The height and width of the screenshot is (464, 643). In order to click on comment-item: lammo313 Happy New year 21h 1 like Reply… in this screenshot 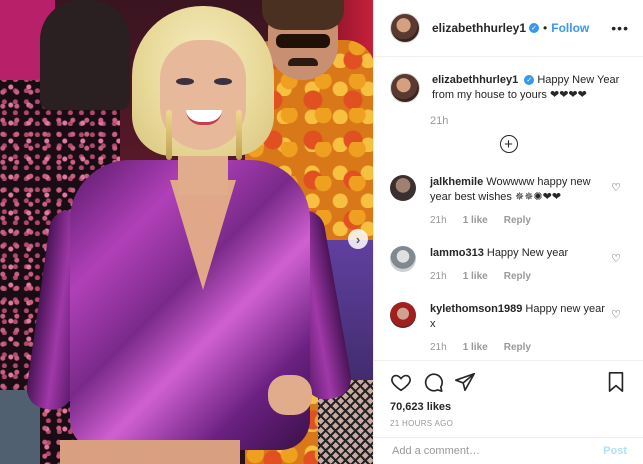, I will do `click(508, 265)`.